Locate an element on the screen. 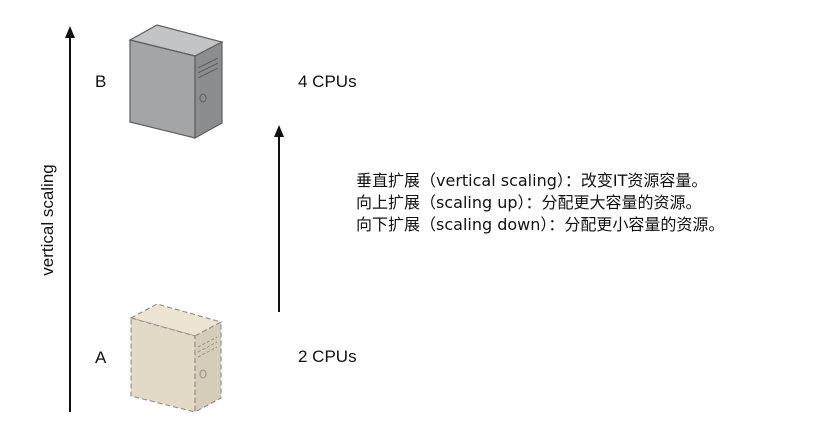  server-b-cpus-label: 4 CPUs is located at coordinates (327, 81).